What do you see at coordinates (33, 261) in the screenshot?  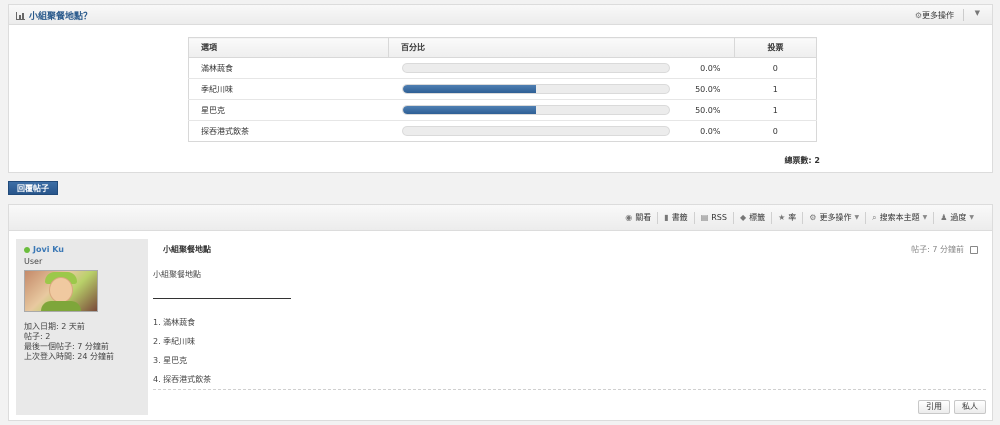 I see `author-role: User` at bounding box center [33, 261].